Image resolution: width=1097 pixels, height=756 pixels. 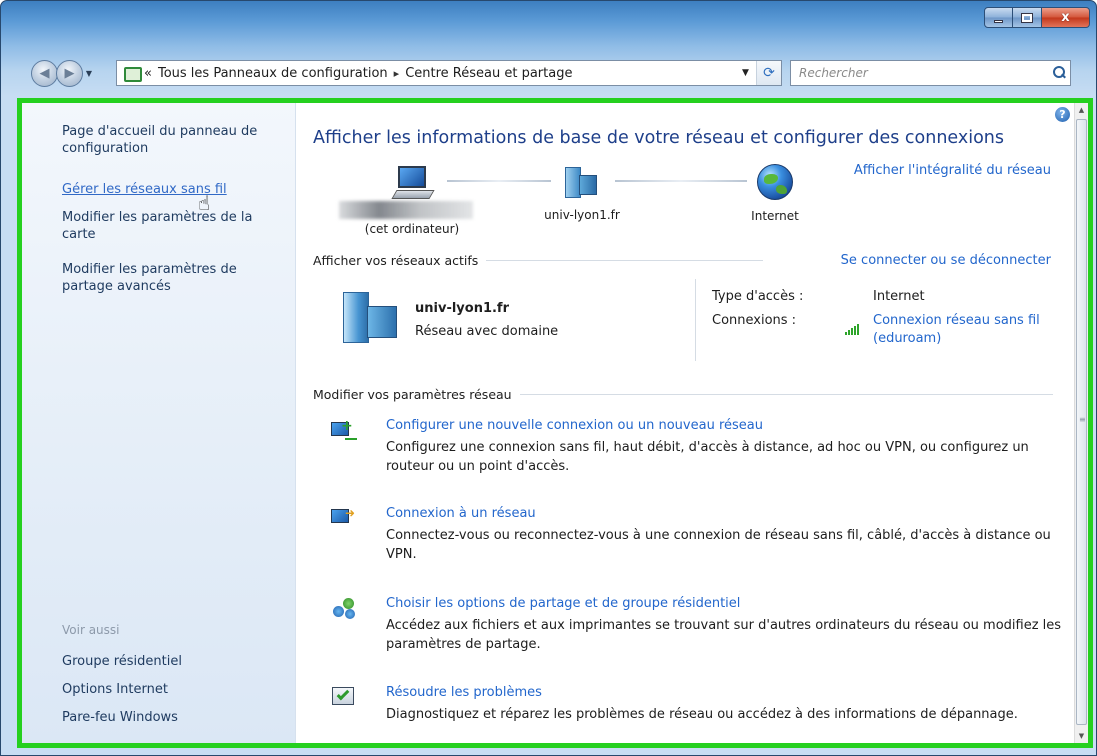 What do you see at coordinates (344, 518) in the screenshot?
I see `connect-network-icon: ➜` at bounding box center [344, 518].